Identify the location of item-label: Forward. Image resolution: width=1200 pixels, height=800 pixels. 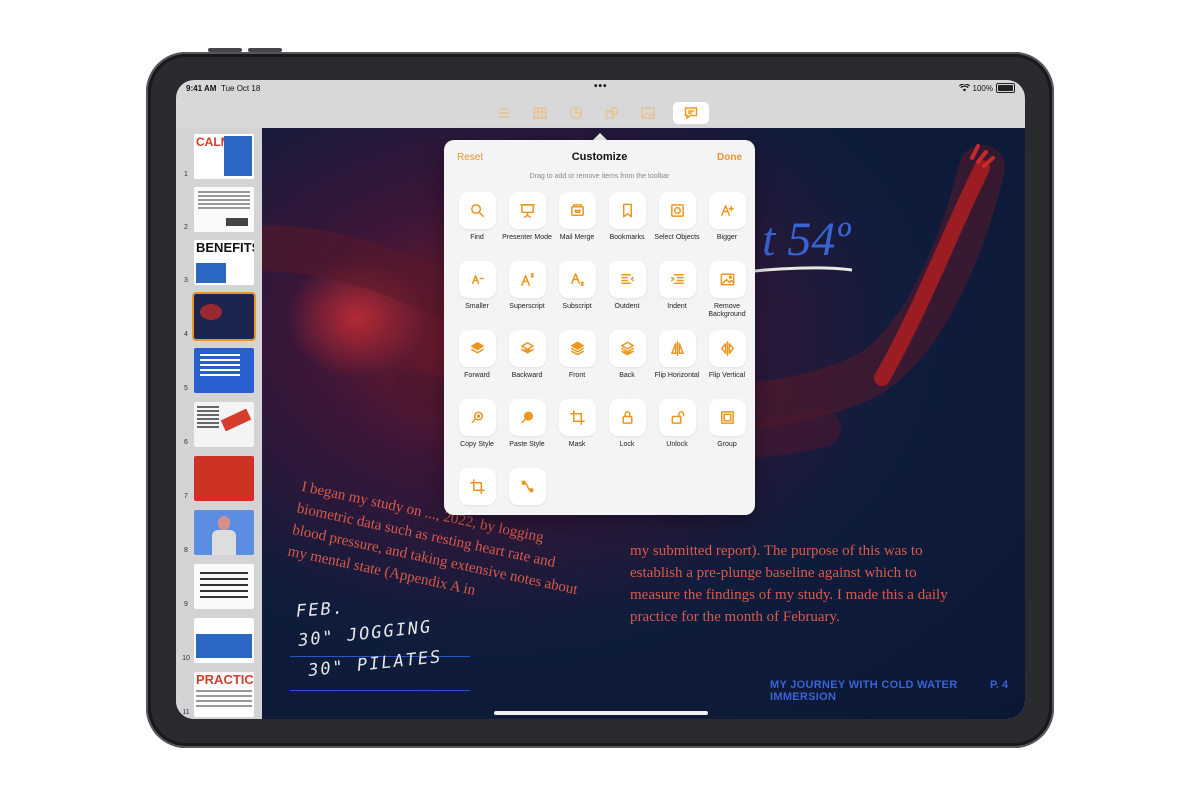
(477, 375).